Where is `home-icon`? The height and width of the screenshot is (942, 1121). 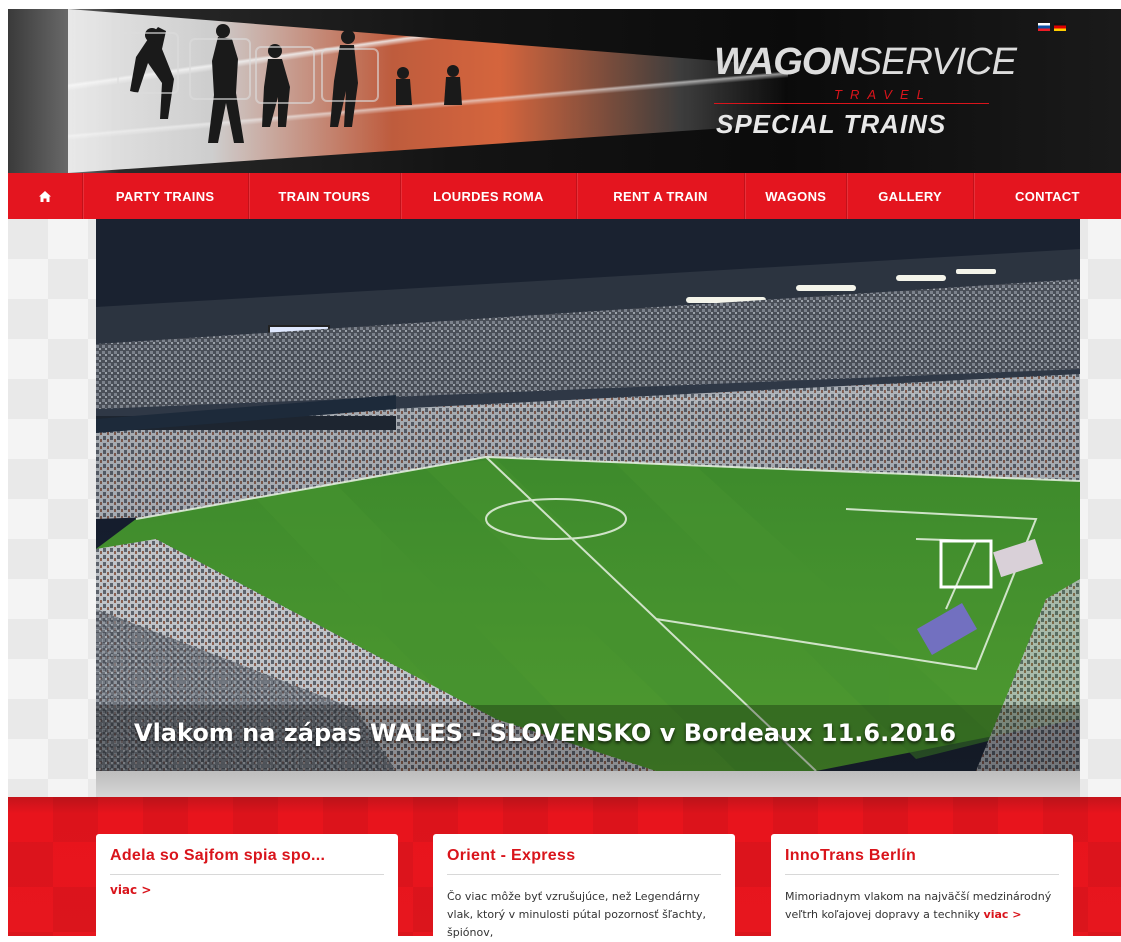
home-icon is located at coordinates (44, 196).